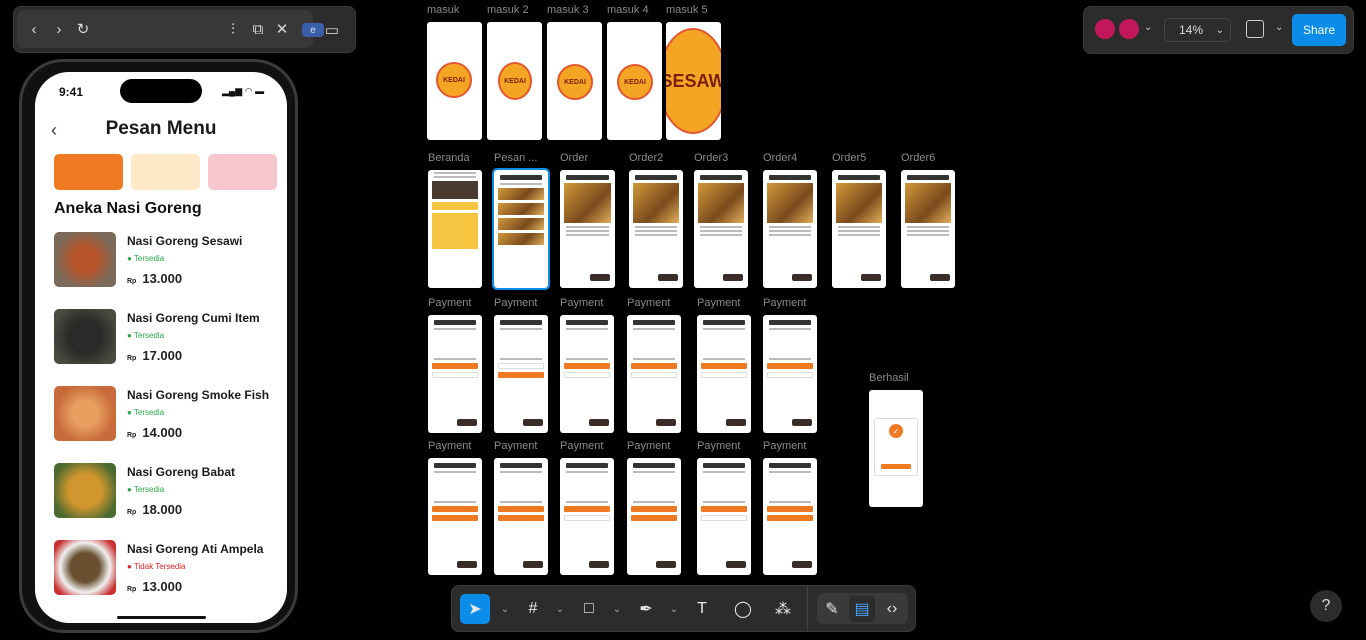 The image size is (1366, 640). Describe the element at coordinates (59, 29) in the screenshot. I see `forward-icon: ›` at that location.